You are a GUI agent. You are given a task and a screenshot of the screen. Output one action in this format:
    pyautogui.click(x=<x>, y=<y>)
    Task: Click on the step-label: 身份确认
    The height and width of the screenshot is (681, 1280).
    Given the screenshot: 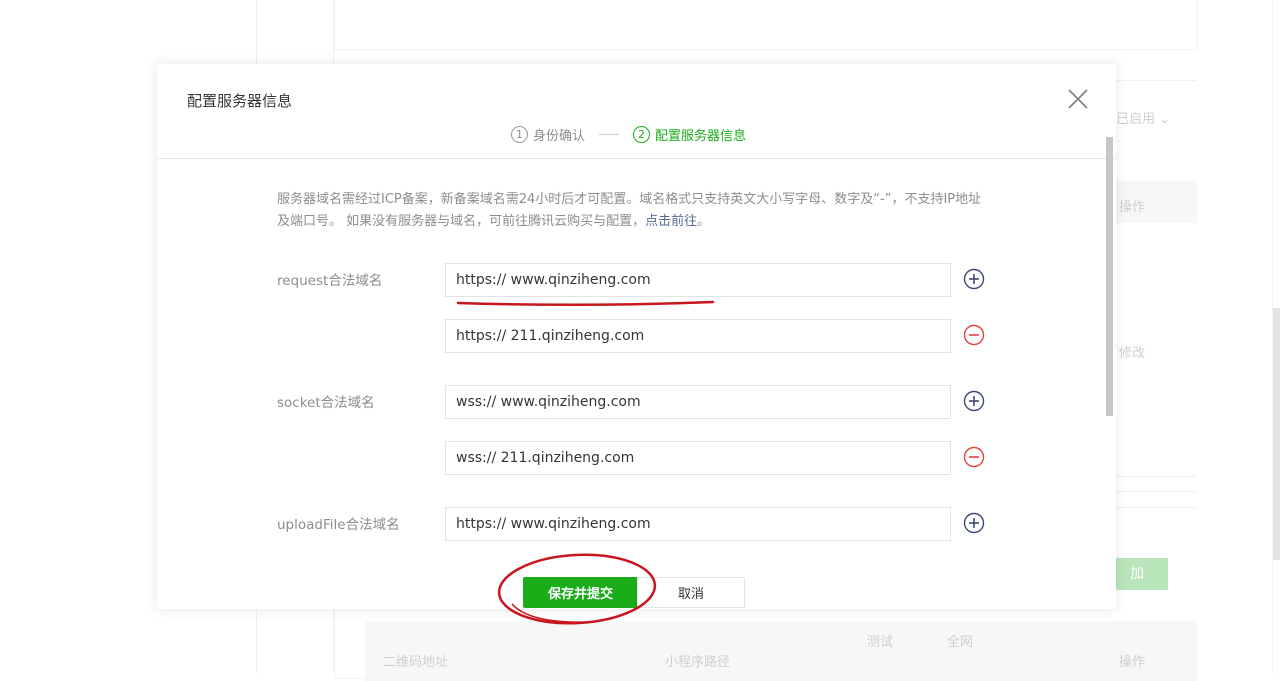 What is the action you would take?
    pyautogui.click(x=559, y=136)
    